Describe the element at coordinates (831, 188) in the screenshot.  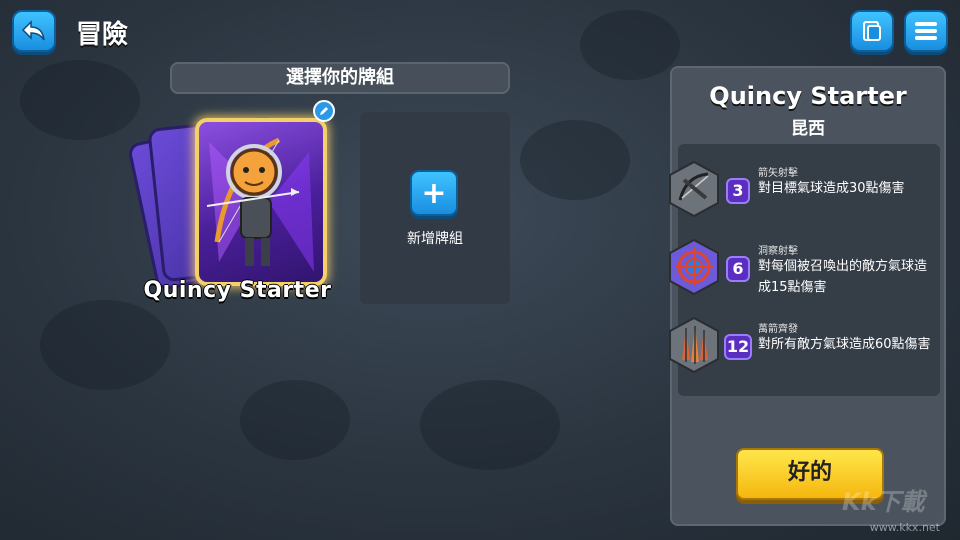
I see `ability-description: 對目標氣球造成30點傷害` at that location.